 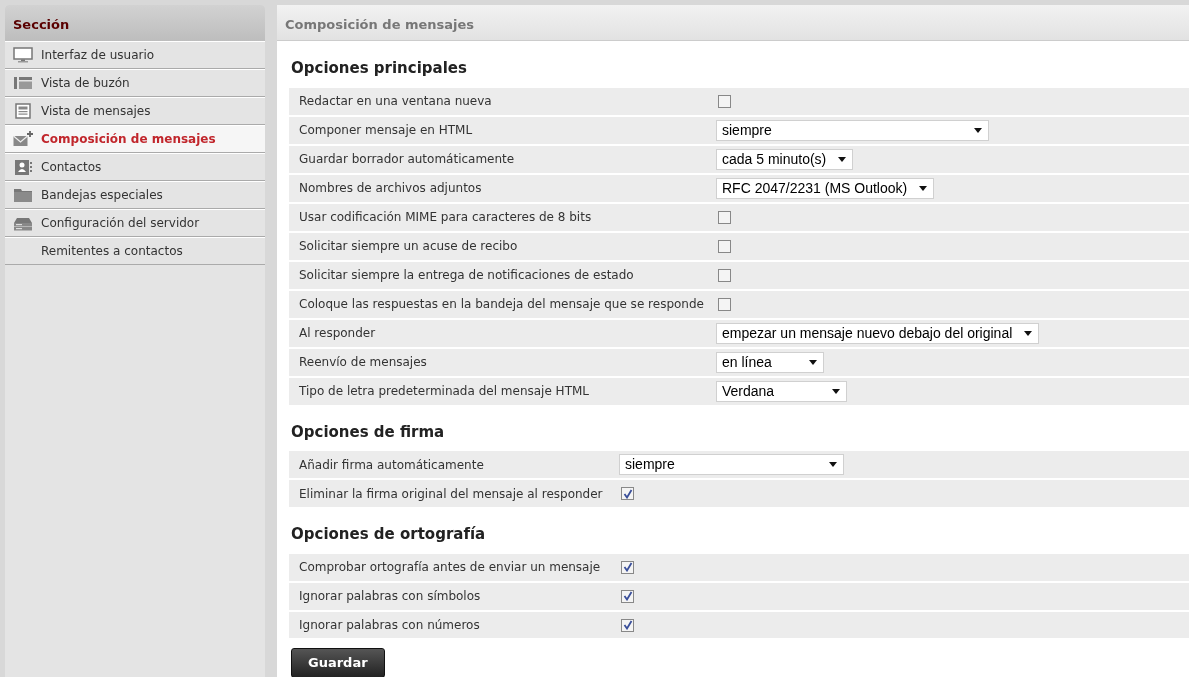 I want to click on sidebar-item: Contactos, so click(x=135, y=167).